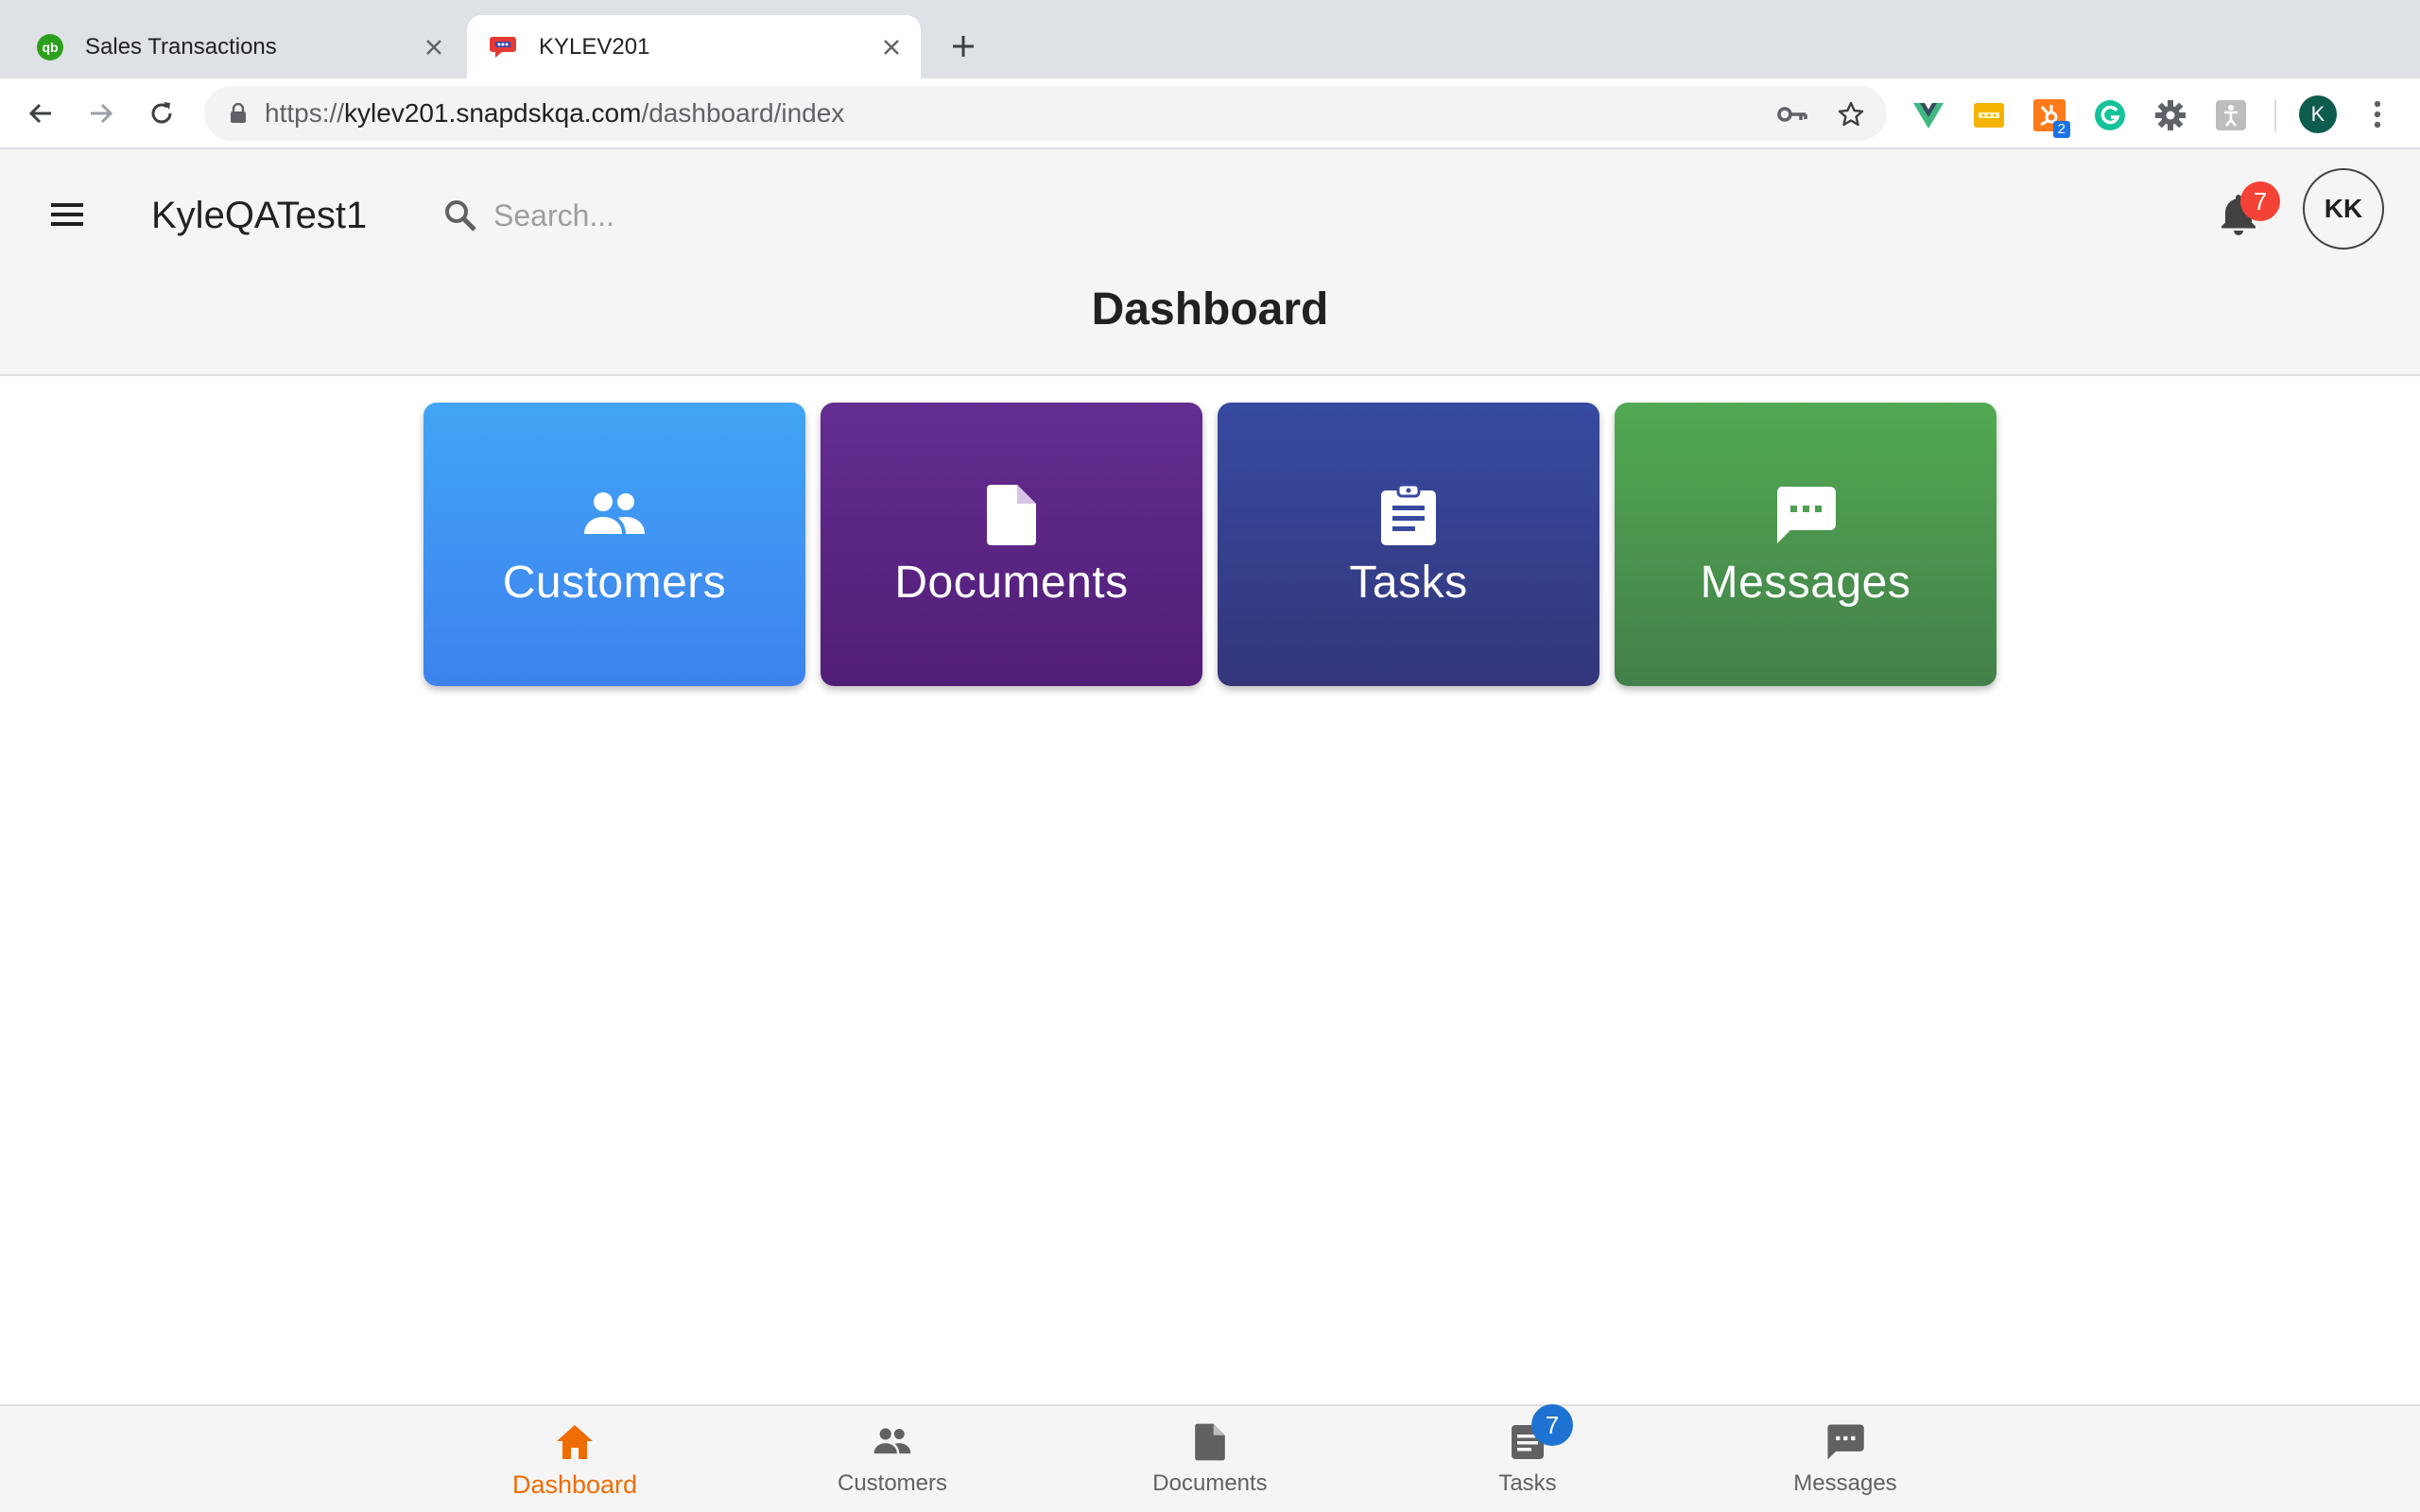  What do you see at coordinates (575, 1484) in the screenshot?
I see `bottom-nav-label: Dashboard` at bounding box center [575, 1484].